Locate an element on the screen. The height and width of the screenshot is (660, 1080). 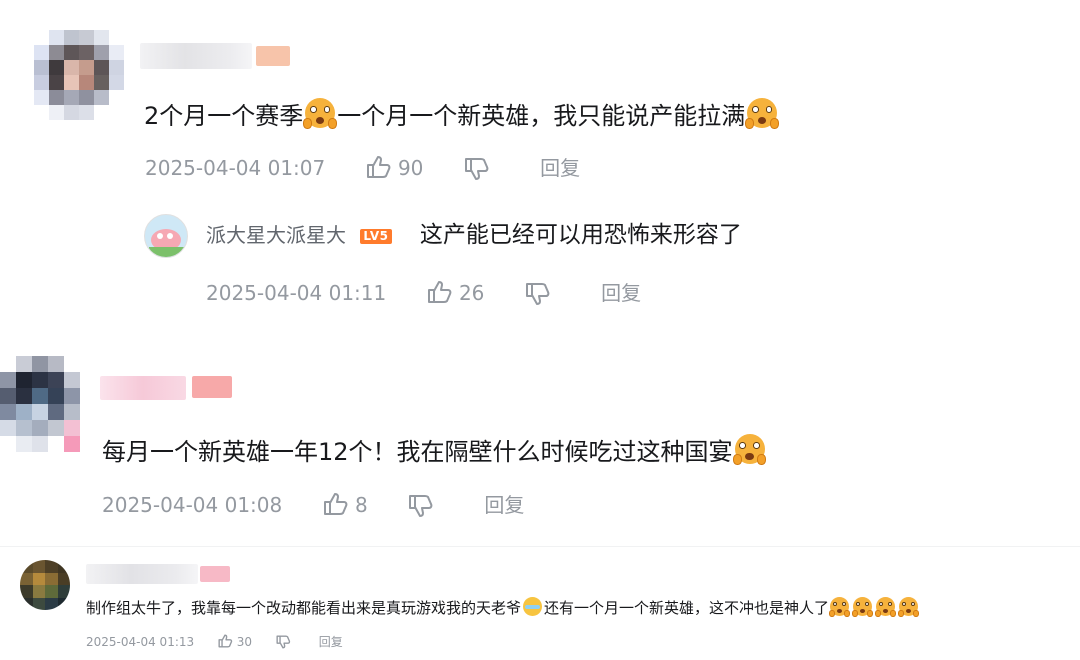
comment-text-part1: 2个月一个赛季 is located at coordinates (224, 116).